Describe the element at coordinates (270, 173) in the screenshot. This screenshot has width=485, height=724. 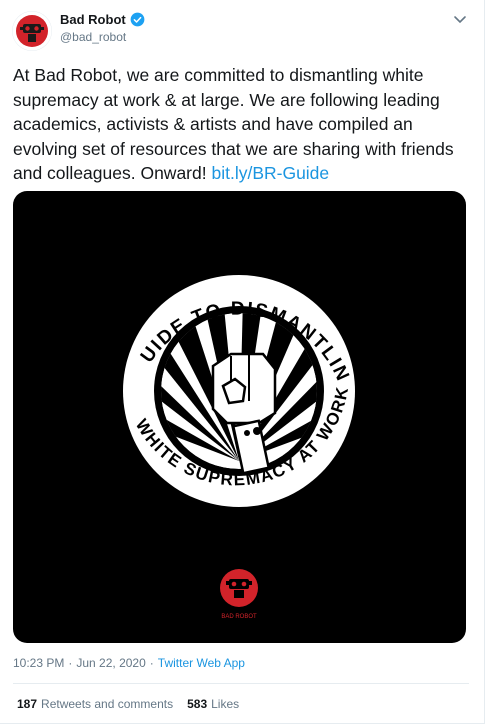
I see `tweet-link: bit.ly/BR-Guide` at that location.